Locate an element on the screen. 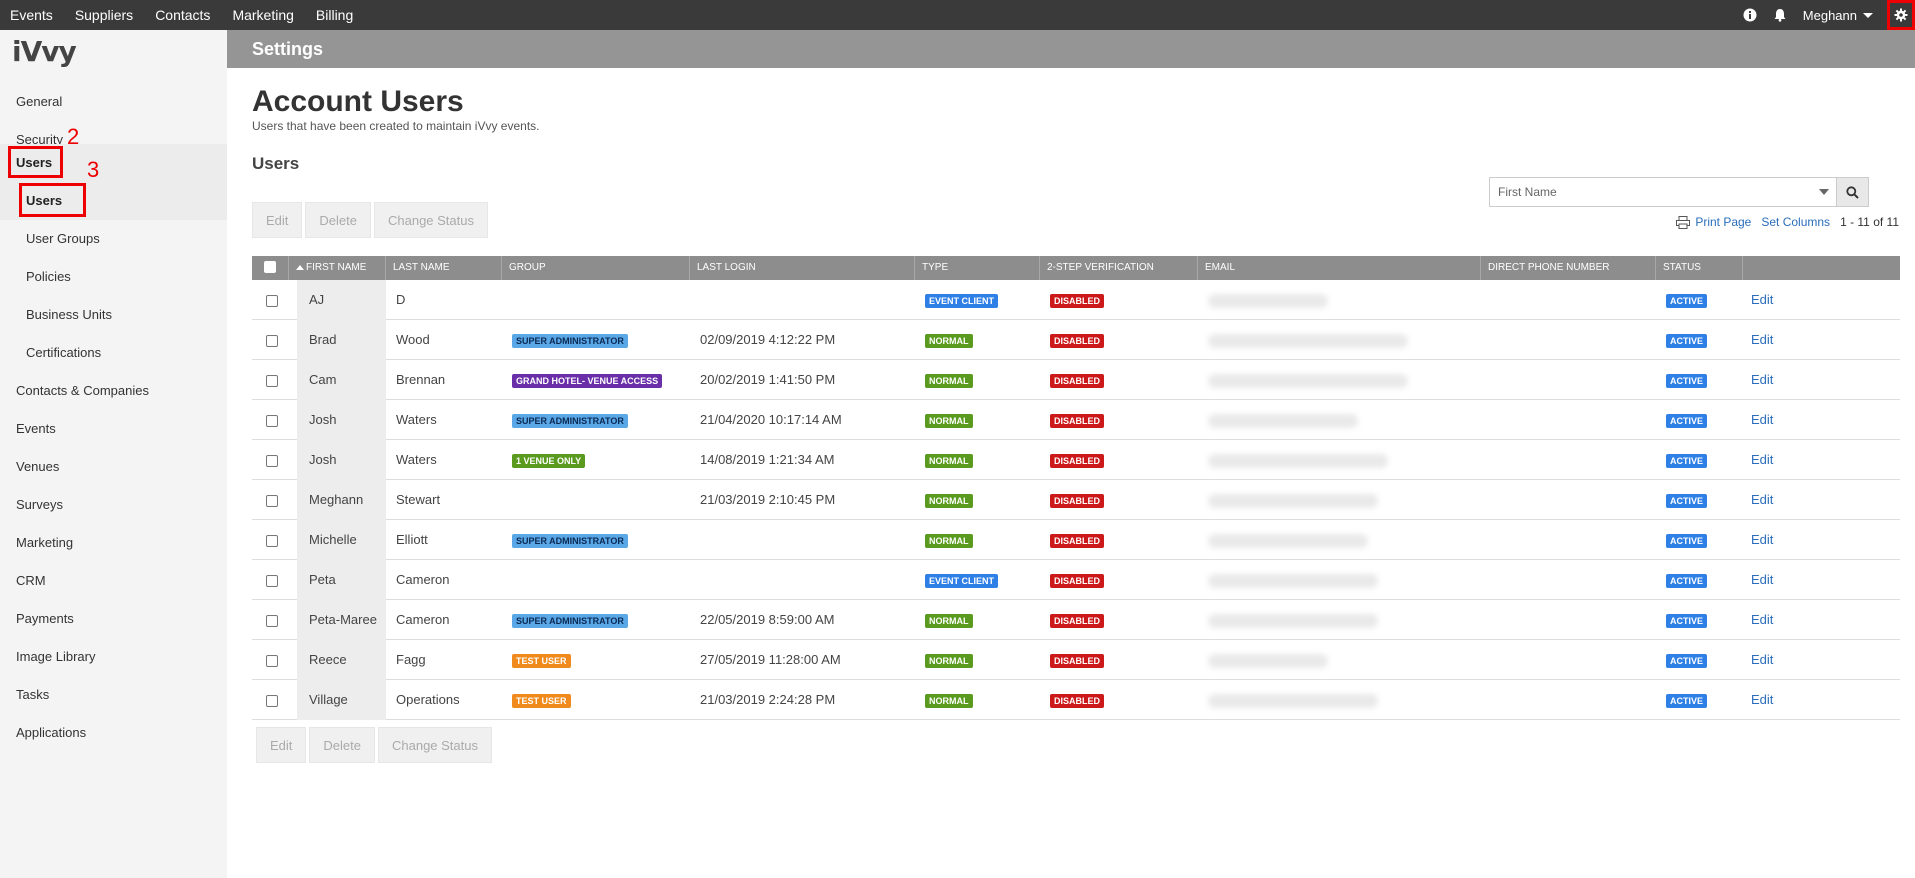 Image resolution: width=1915 pixels, height=878 pixels. sidebar-subitem-policies: Policies is located at coordinates (113, 277).